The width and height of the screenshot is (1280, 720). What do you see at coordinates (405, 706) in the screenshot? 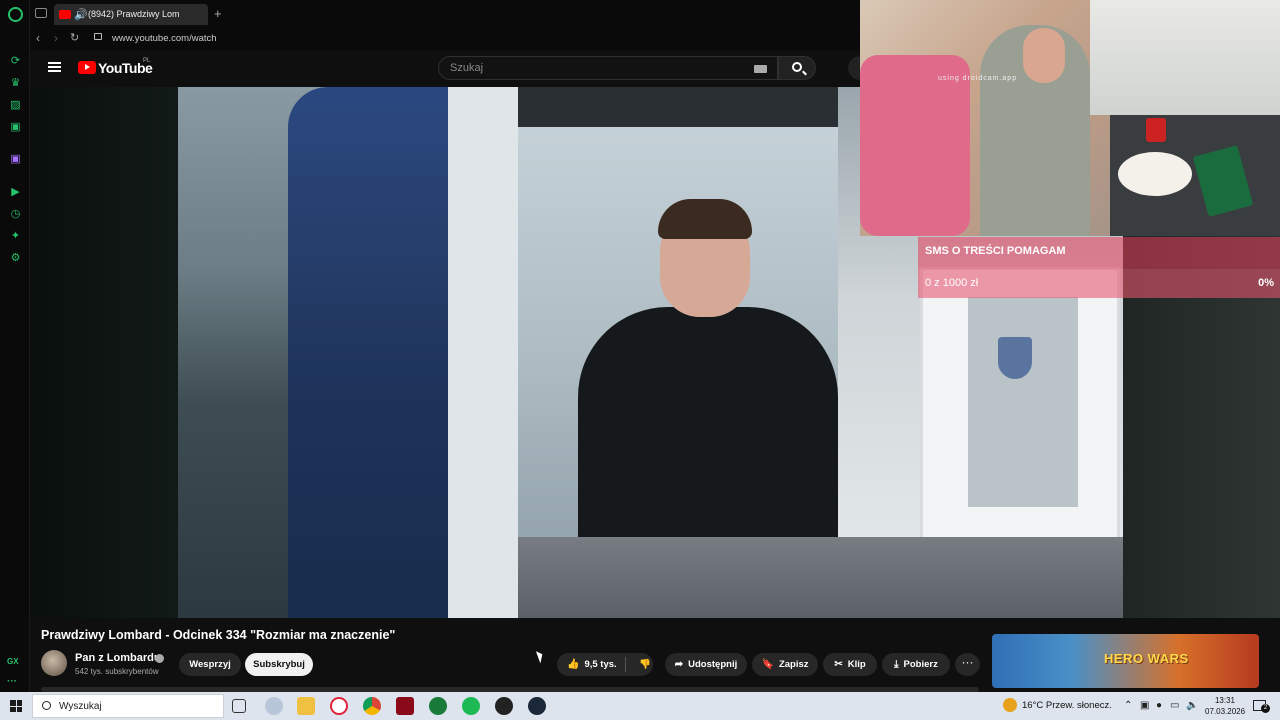
I see `app-red-icon` at bounding box center [405, 706].